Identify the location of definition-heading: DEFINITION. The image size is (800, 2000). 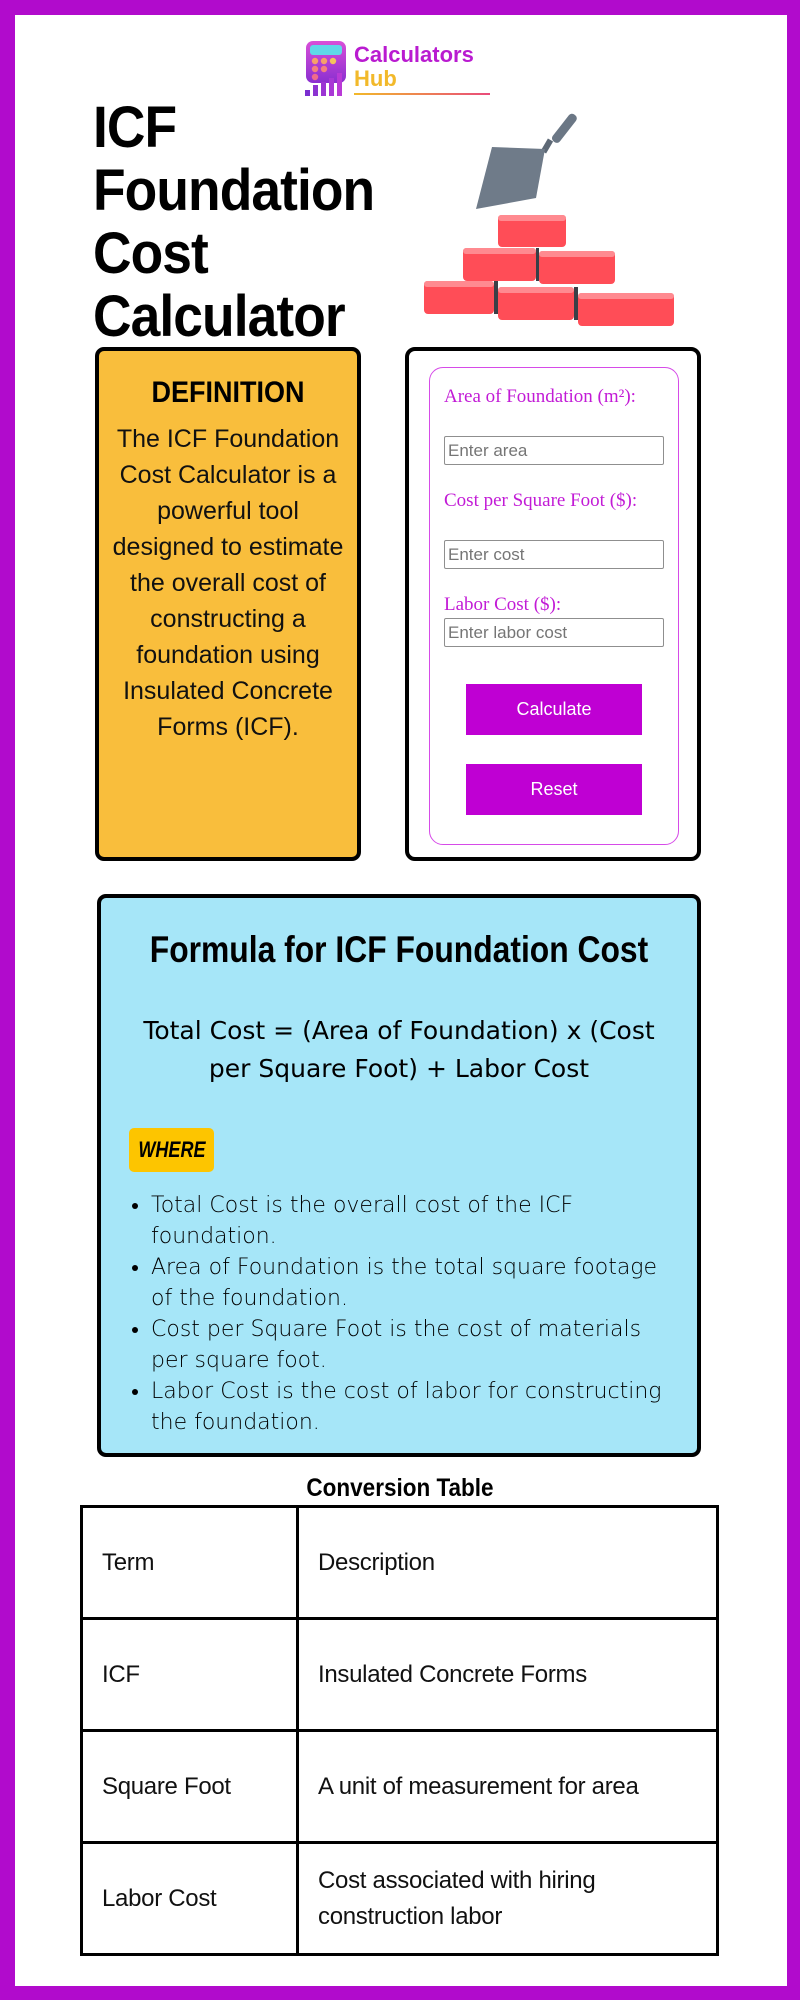
(228, 392).